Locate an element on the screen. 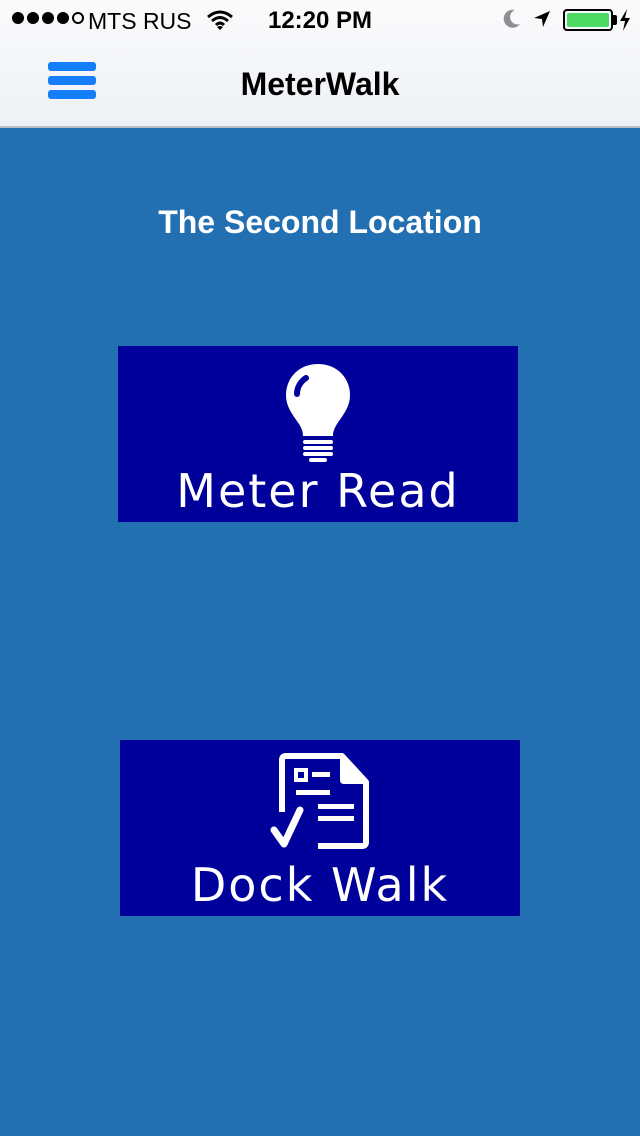  battery-fill is located at coordinates (588, 20).